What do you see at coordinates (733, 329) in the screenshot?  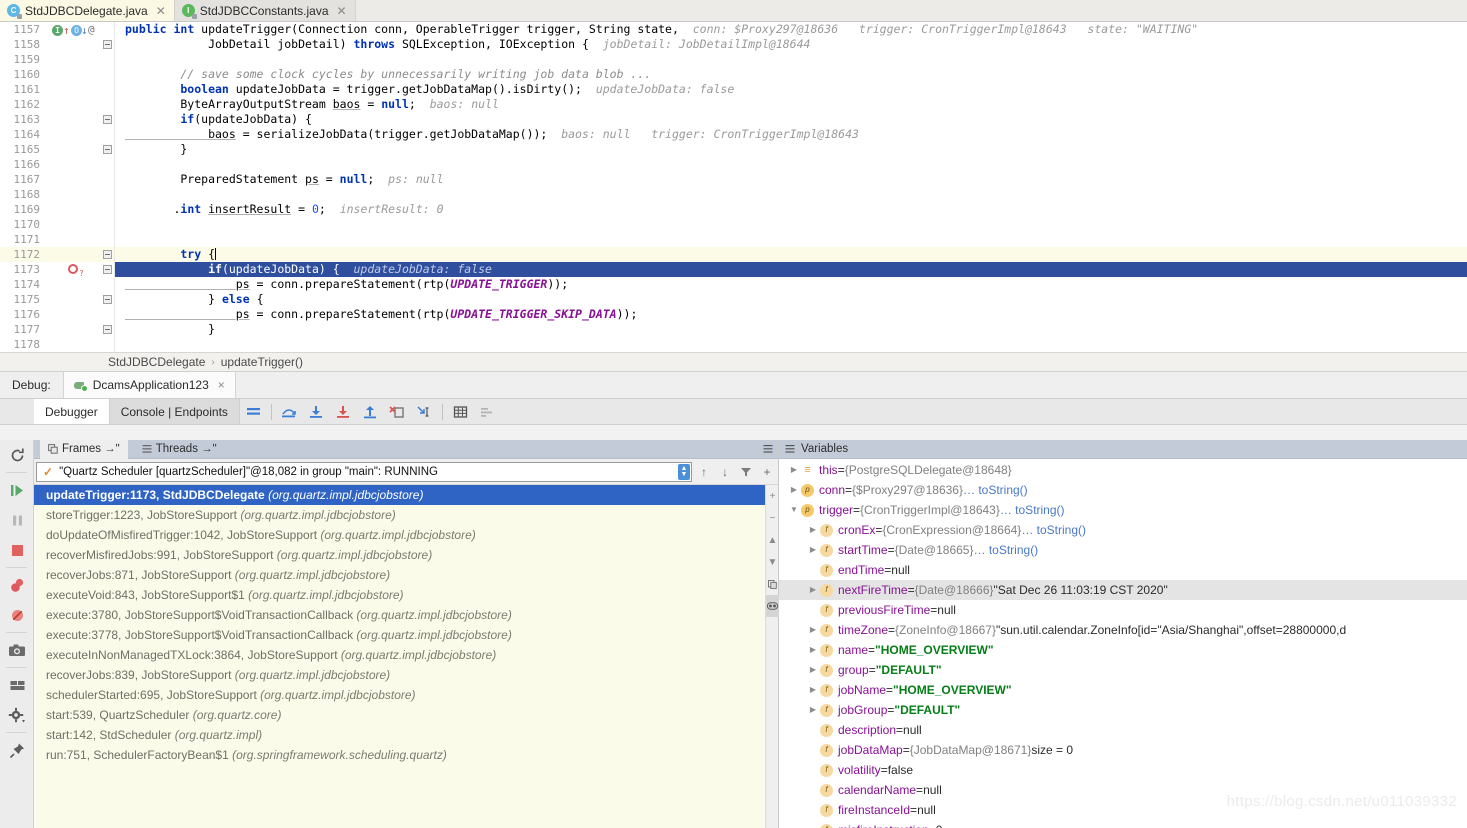 I see `code-line: 1177 }` at bounding box center [733, 329].